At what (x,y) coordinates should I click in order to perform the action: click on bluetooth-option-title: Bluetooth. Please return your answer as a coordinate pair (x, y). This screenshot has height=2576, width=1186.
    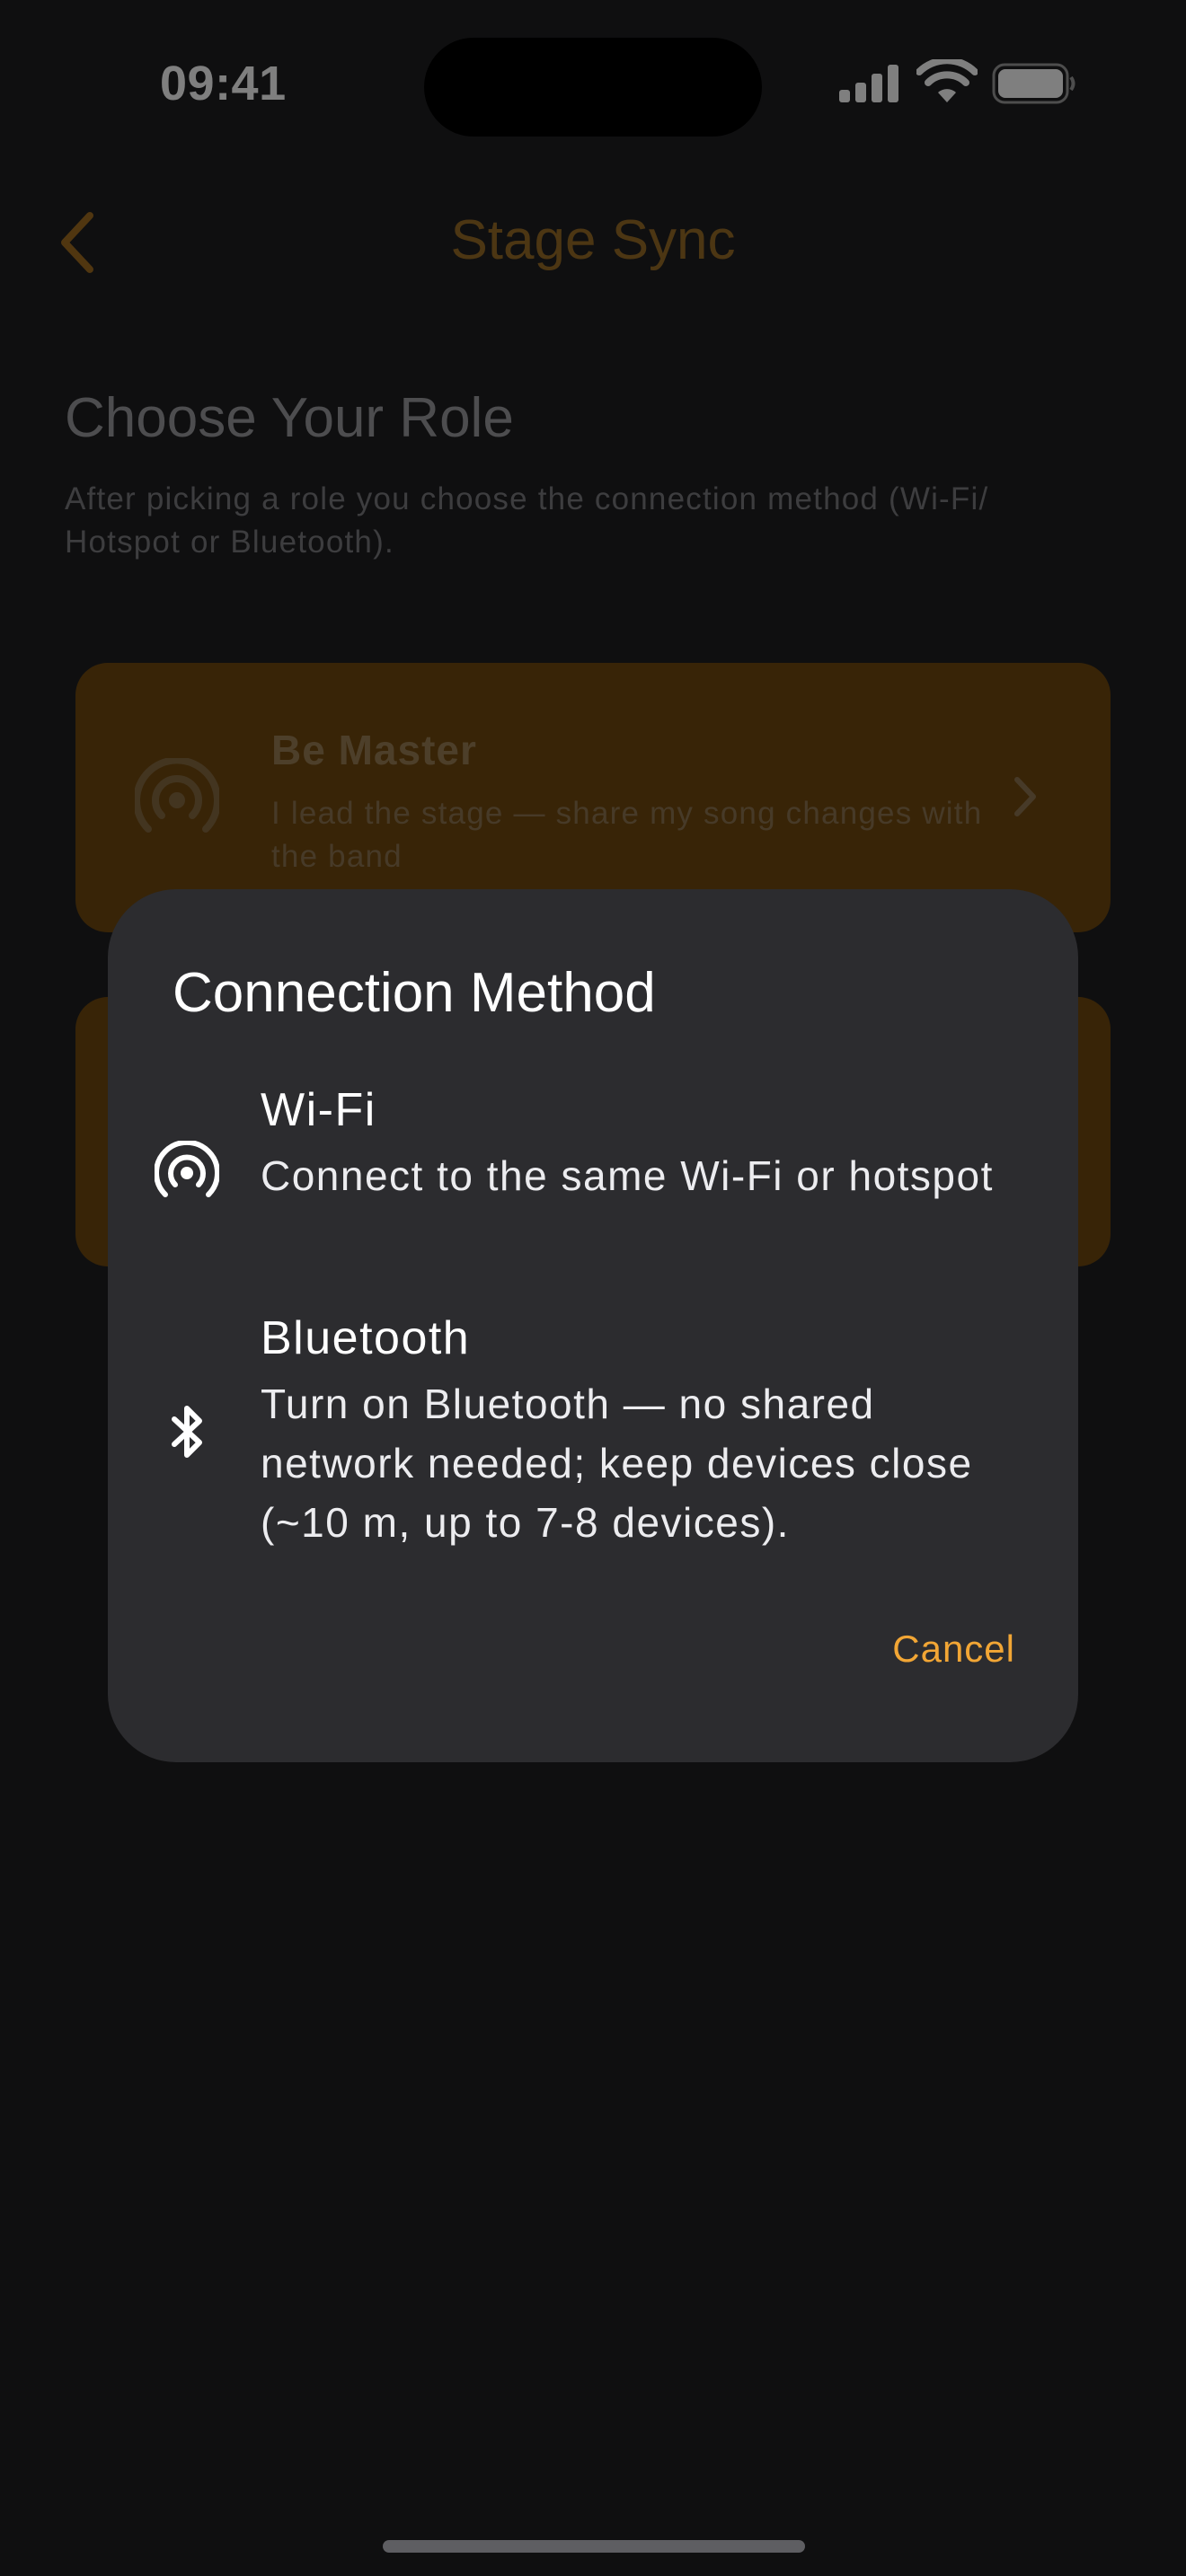
    Looking at the image, I should click on (366, 1338).